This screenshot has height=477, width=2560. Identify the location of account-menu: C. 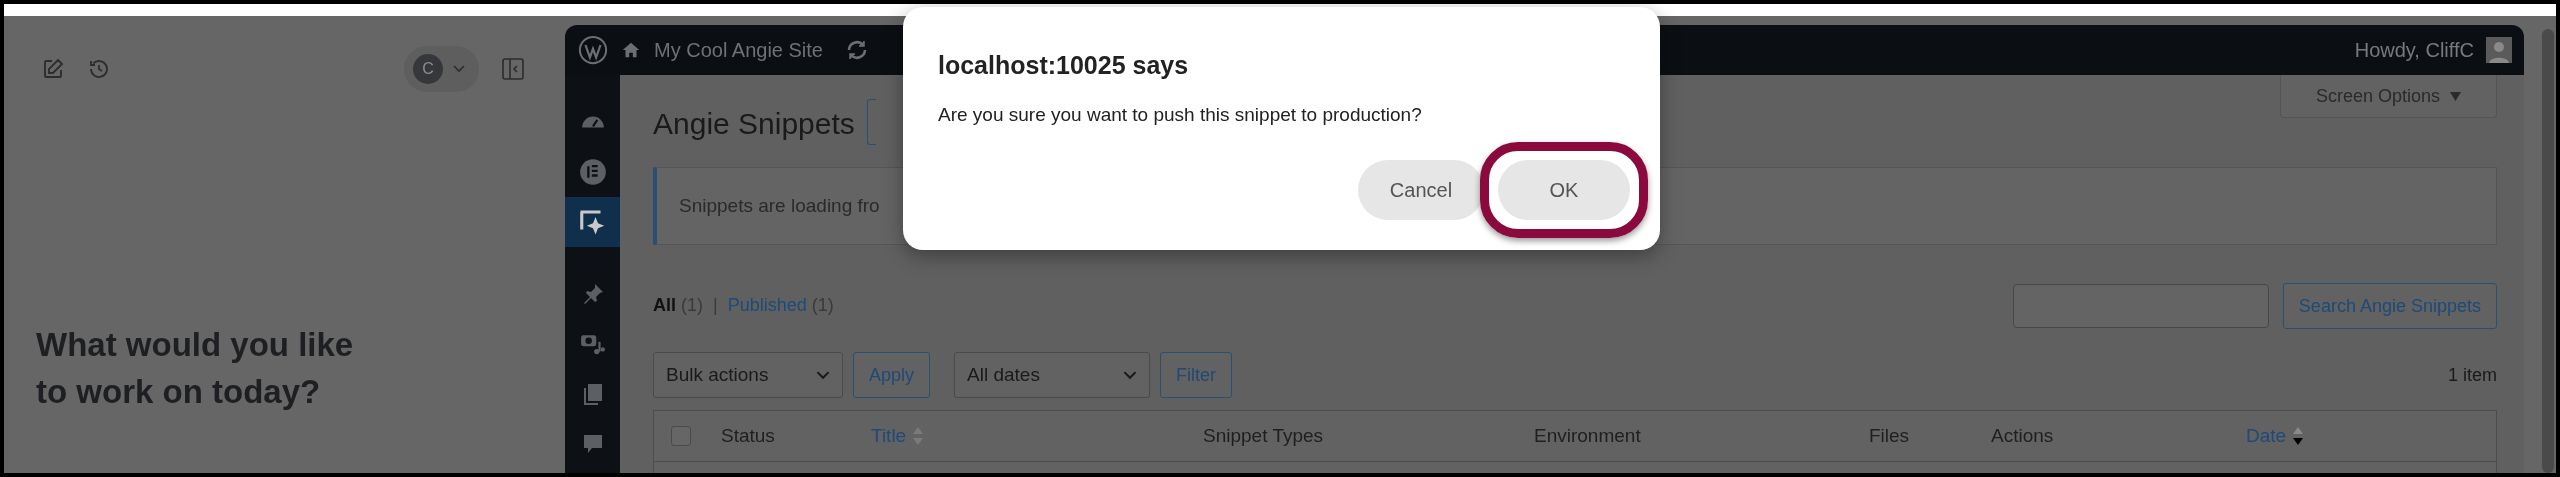
(441, 69).